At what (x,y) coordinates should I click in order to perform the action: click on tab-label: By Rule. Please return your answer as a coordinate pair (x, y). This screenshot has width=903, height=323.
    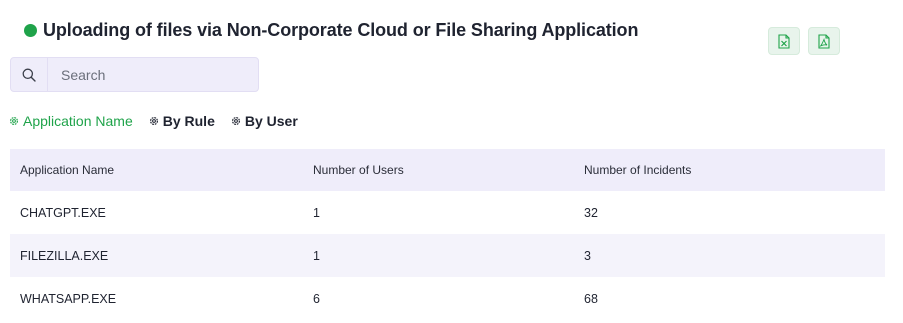
    Looking at the image, I should click on (188, 121).